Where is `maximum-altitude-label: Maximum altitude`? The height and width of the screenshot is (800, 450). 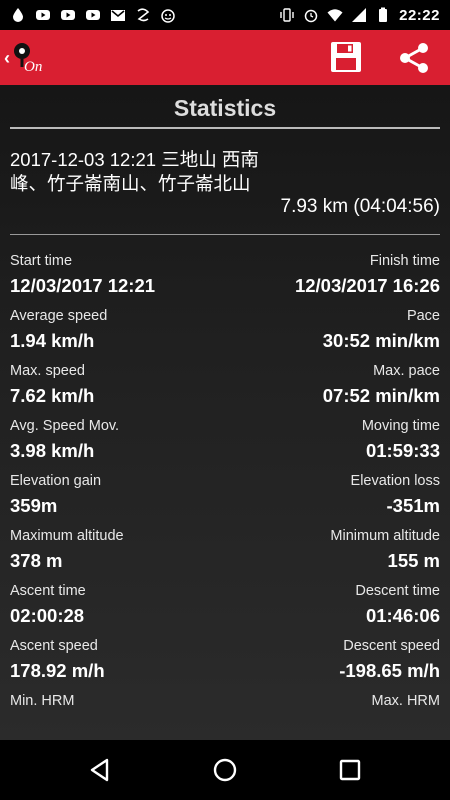 maximum-altitude-label: Maximum altitude is located at coordinates (67, 536).